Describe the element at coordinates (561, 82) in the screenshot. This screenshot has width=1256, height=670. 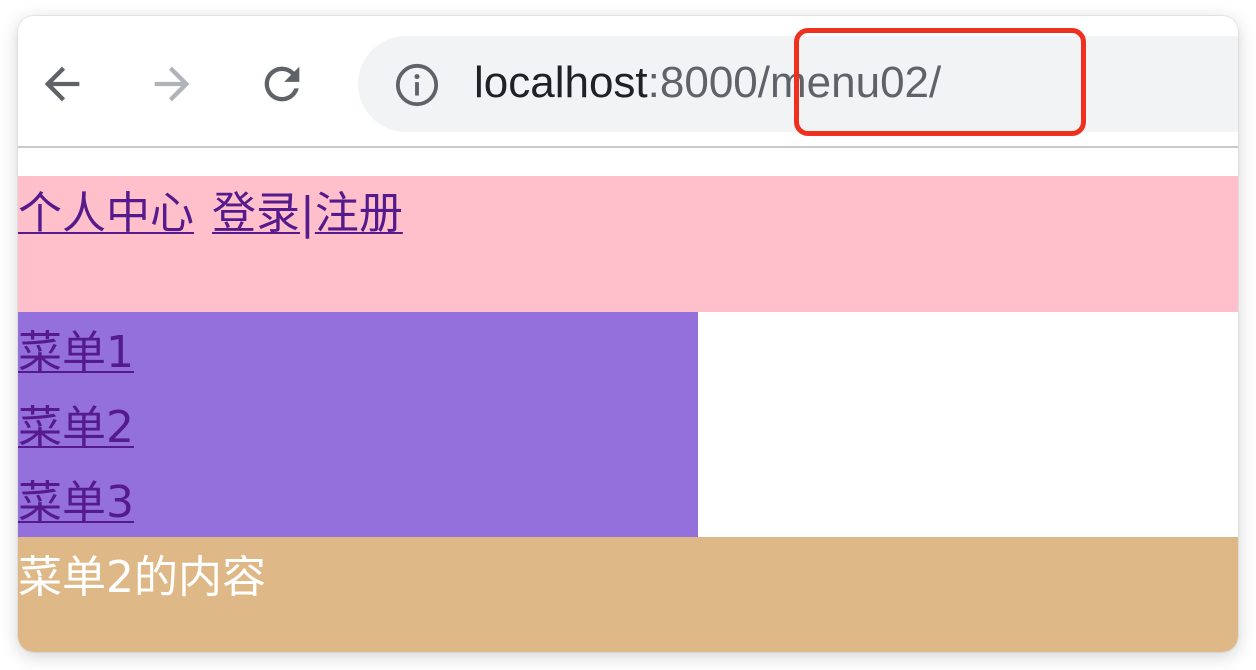
I see `url-host: localhost` at that location.